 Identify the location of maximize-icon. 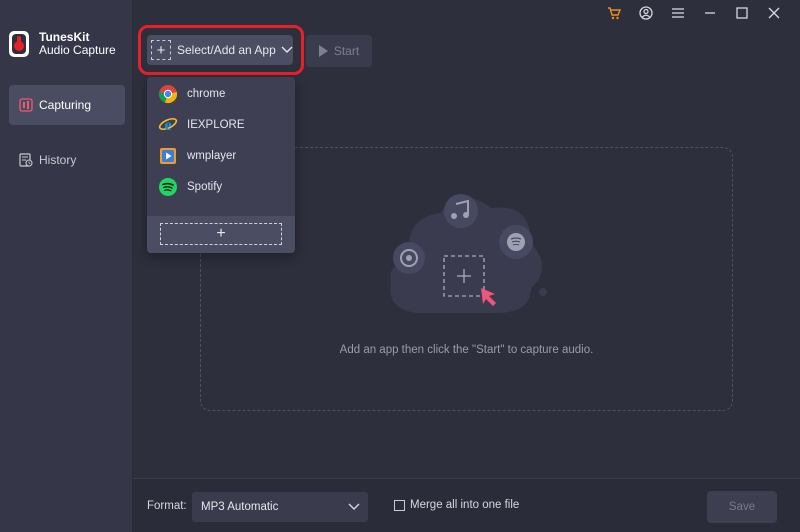
(742, 13).